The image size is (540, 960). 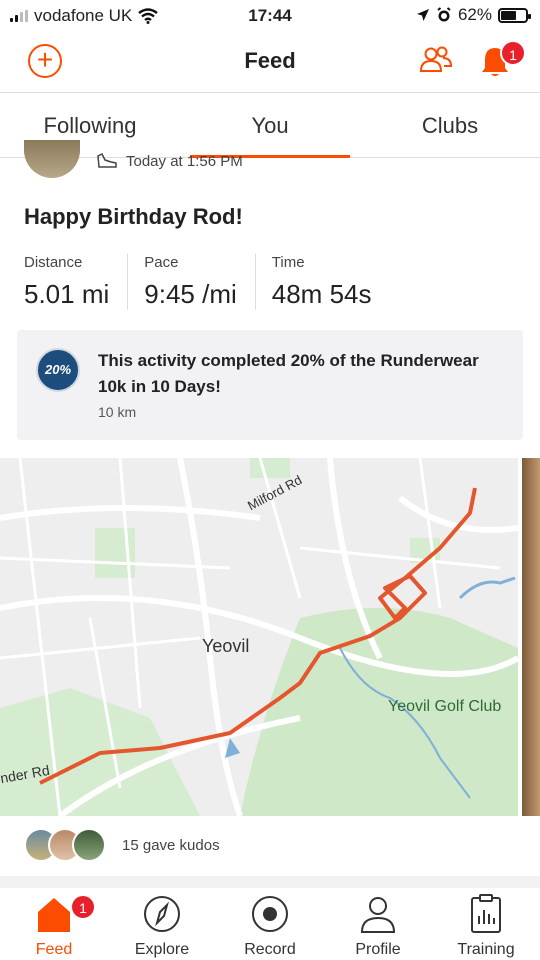 What do you see at coordinates (288, 262) in the screenshot?
I see `stat-label: Time` at bounding box center [288, 262].